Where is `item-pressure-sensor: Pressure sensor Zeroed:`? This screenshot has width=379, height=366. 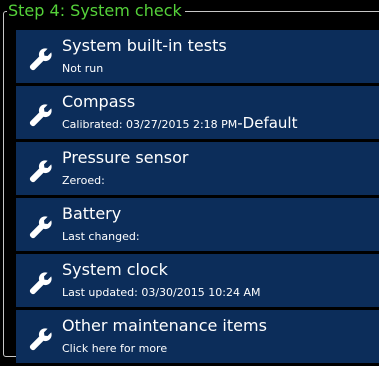
item-pressure-sensor: Pressure sensor Zeroed: is located at coordinates (197, 168).